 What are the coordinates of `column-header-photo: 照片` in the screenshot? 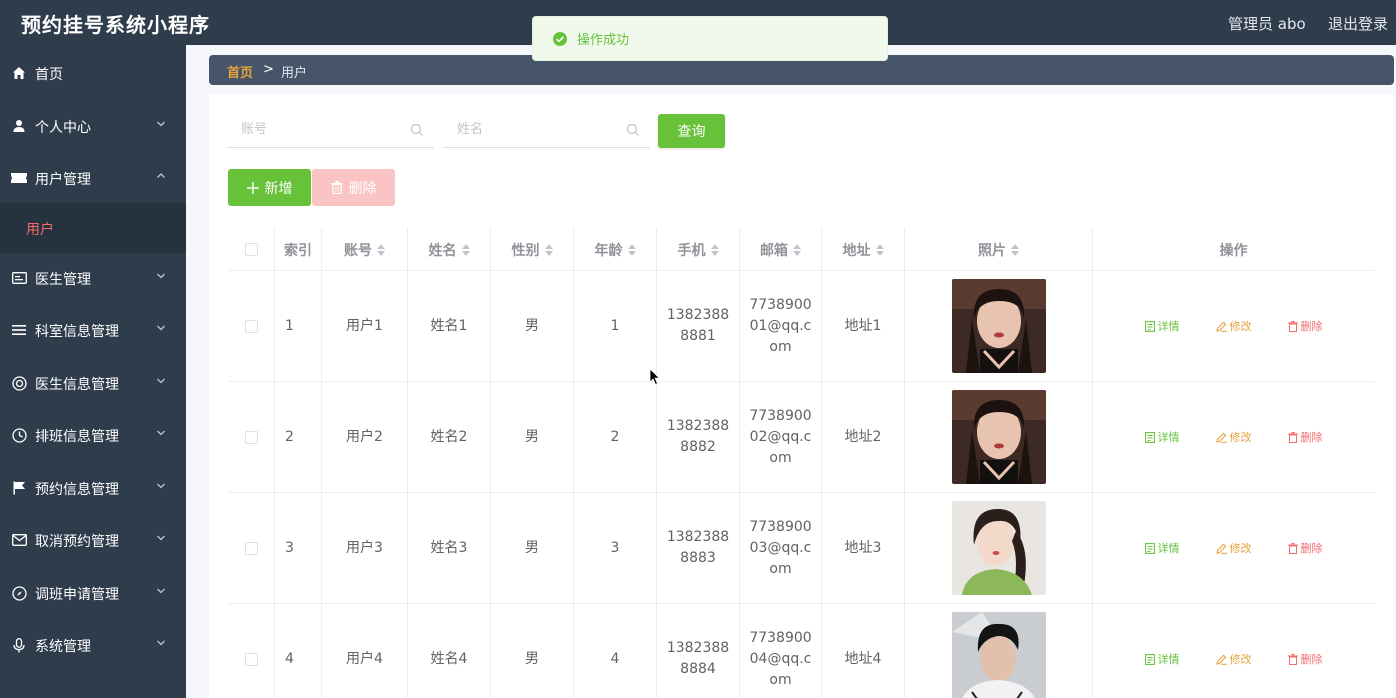 It's located at (999, 249).